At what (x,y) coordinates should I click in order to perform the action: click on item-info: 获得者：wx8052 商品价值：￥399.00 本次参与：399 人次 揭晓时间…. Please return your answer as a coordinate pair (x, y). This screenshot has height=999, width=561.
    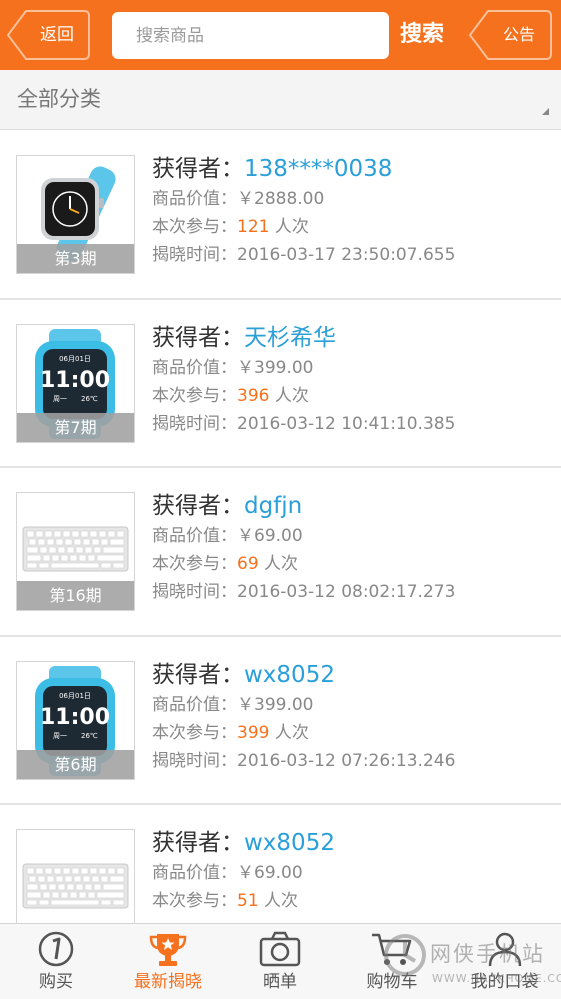
    Looking at the image, I should click on (356, 717).